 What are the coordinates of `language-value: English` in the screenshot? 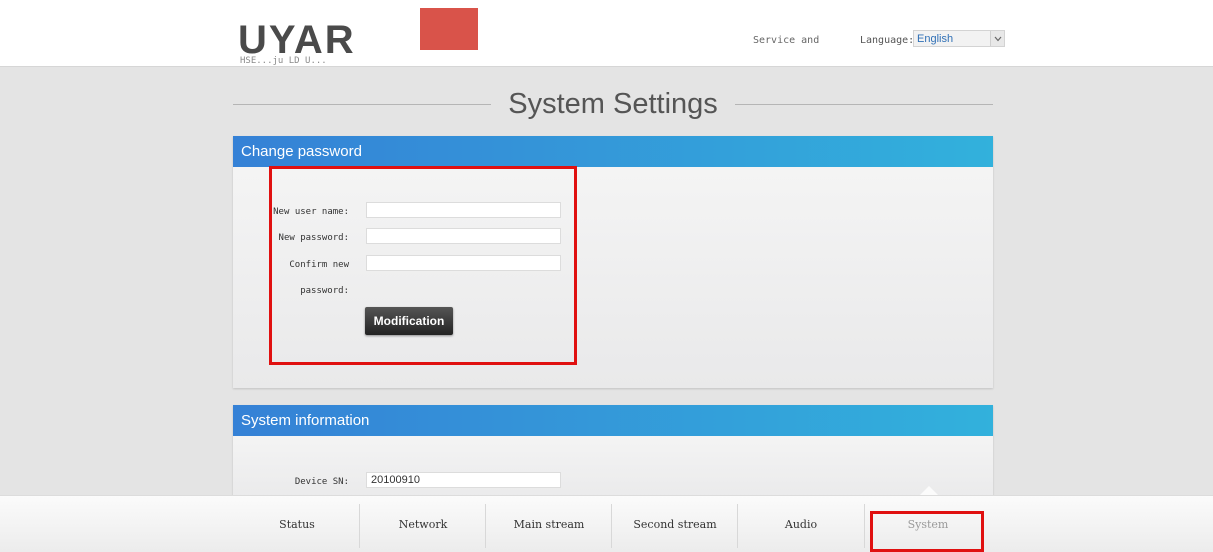 It's located at (935, 38).